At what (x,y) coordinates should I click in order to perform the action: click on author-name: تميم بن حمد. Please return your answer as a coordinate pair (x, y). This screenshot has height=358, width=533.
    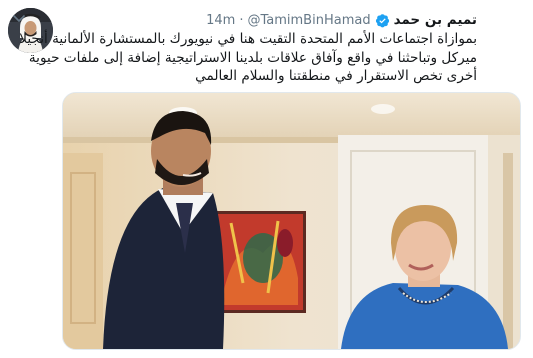
    Looking at the image, I should click on (435, 20).